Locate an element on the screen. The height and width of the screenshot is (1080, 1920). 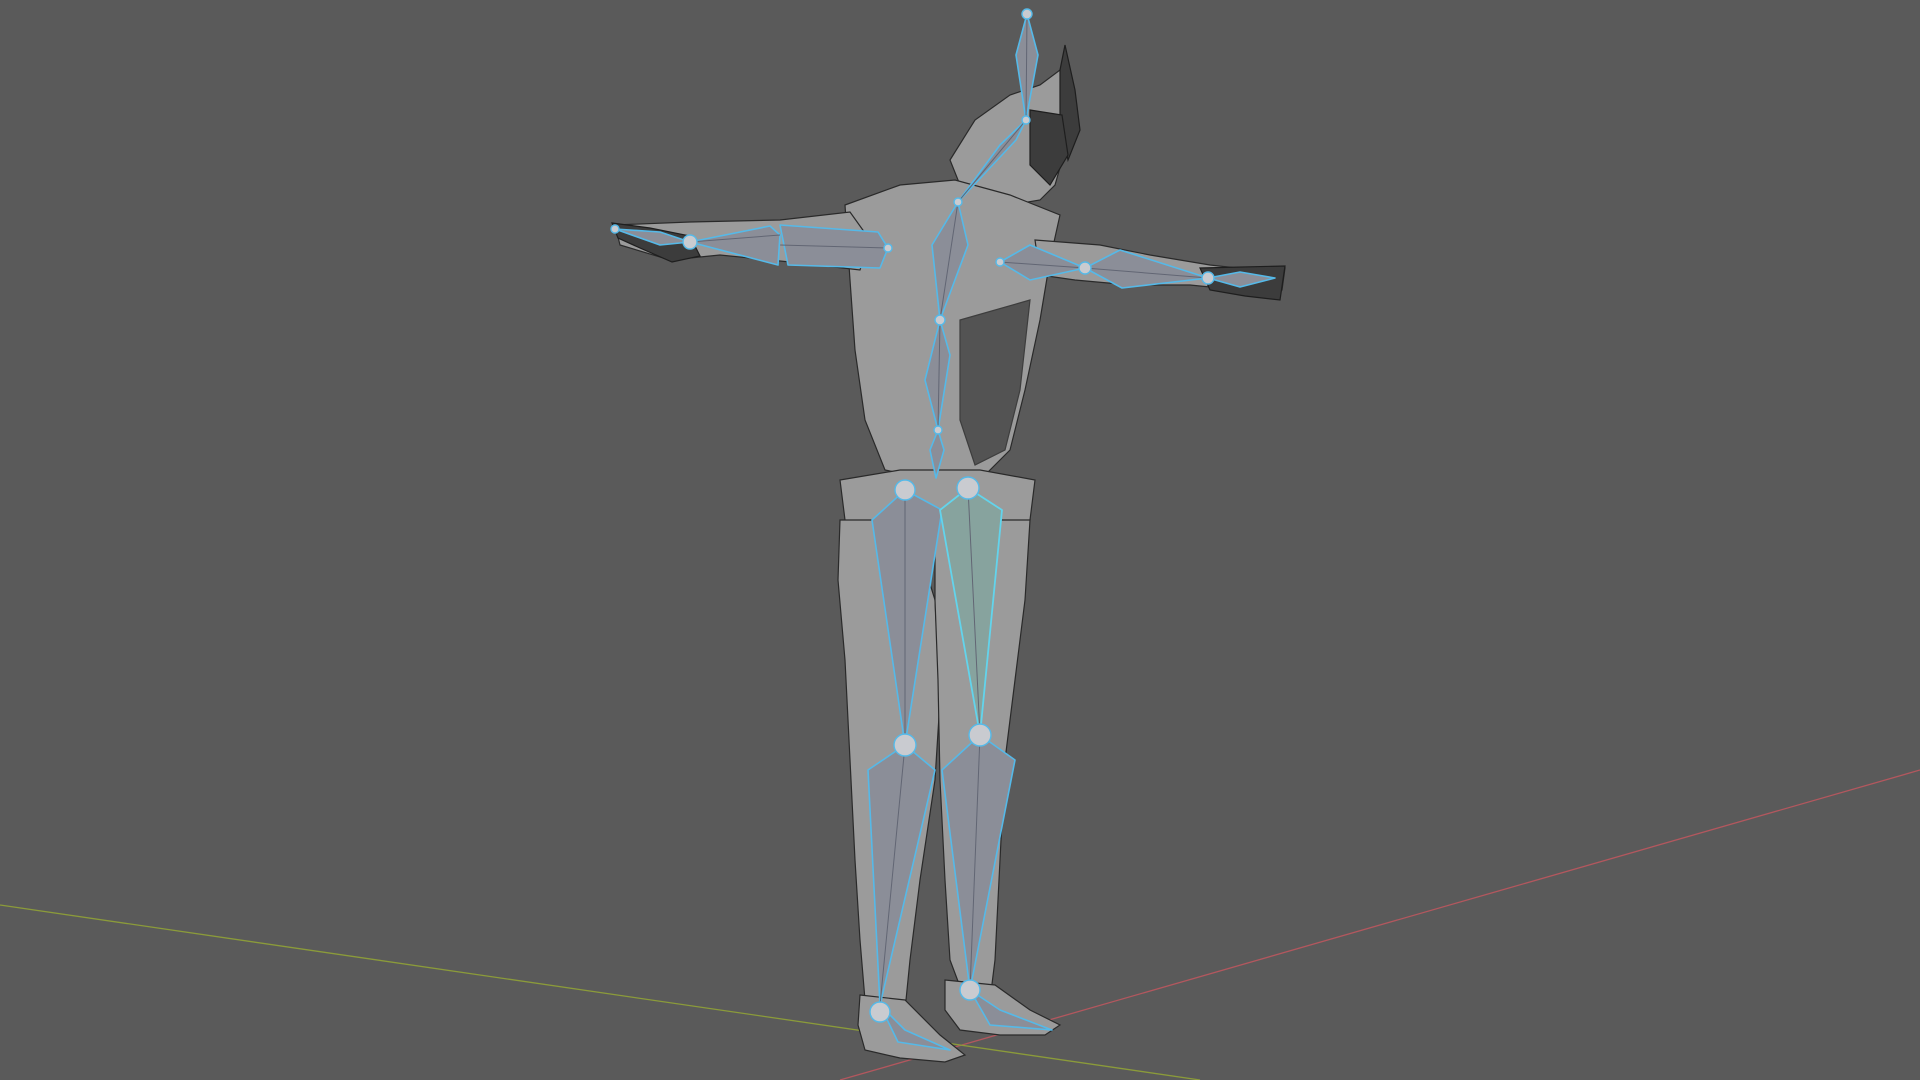
joint-pelvis is located at coordinates (938, 430).